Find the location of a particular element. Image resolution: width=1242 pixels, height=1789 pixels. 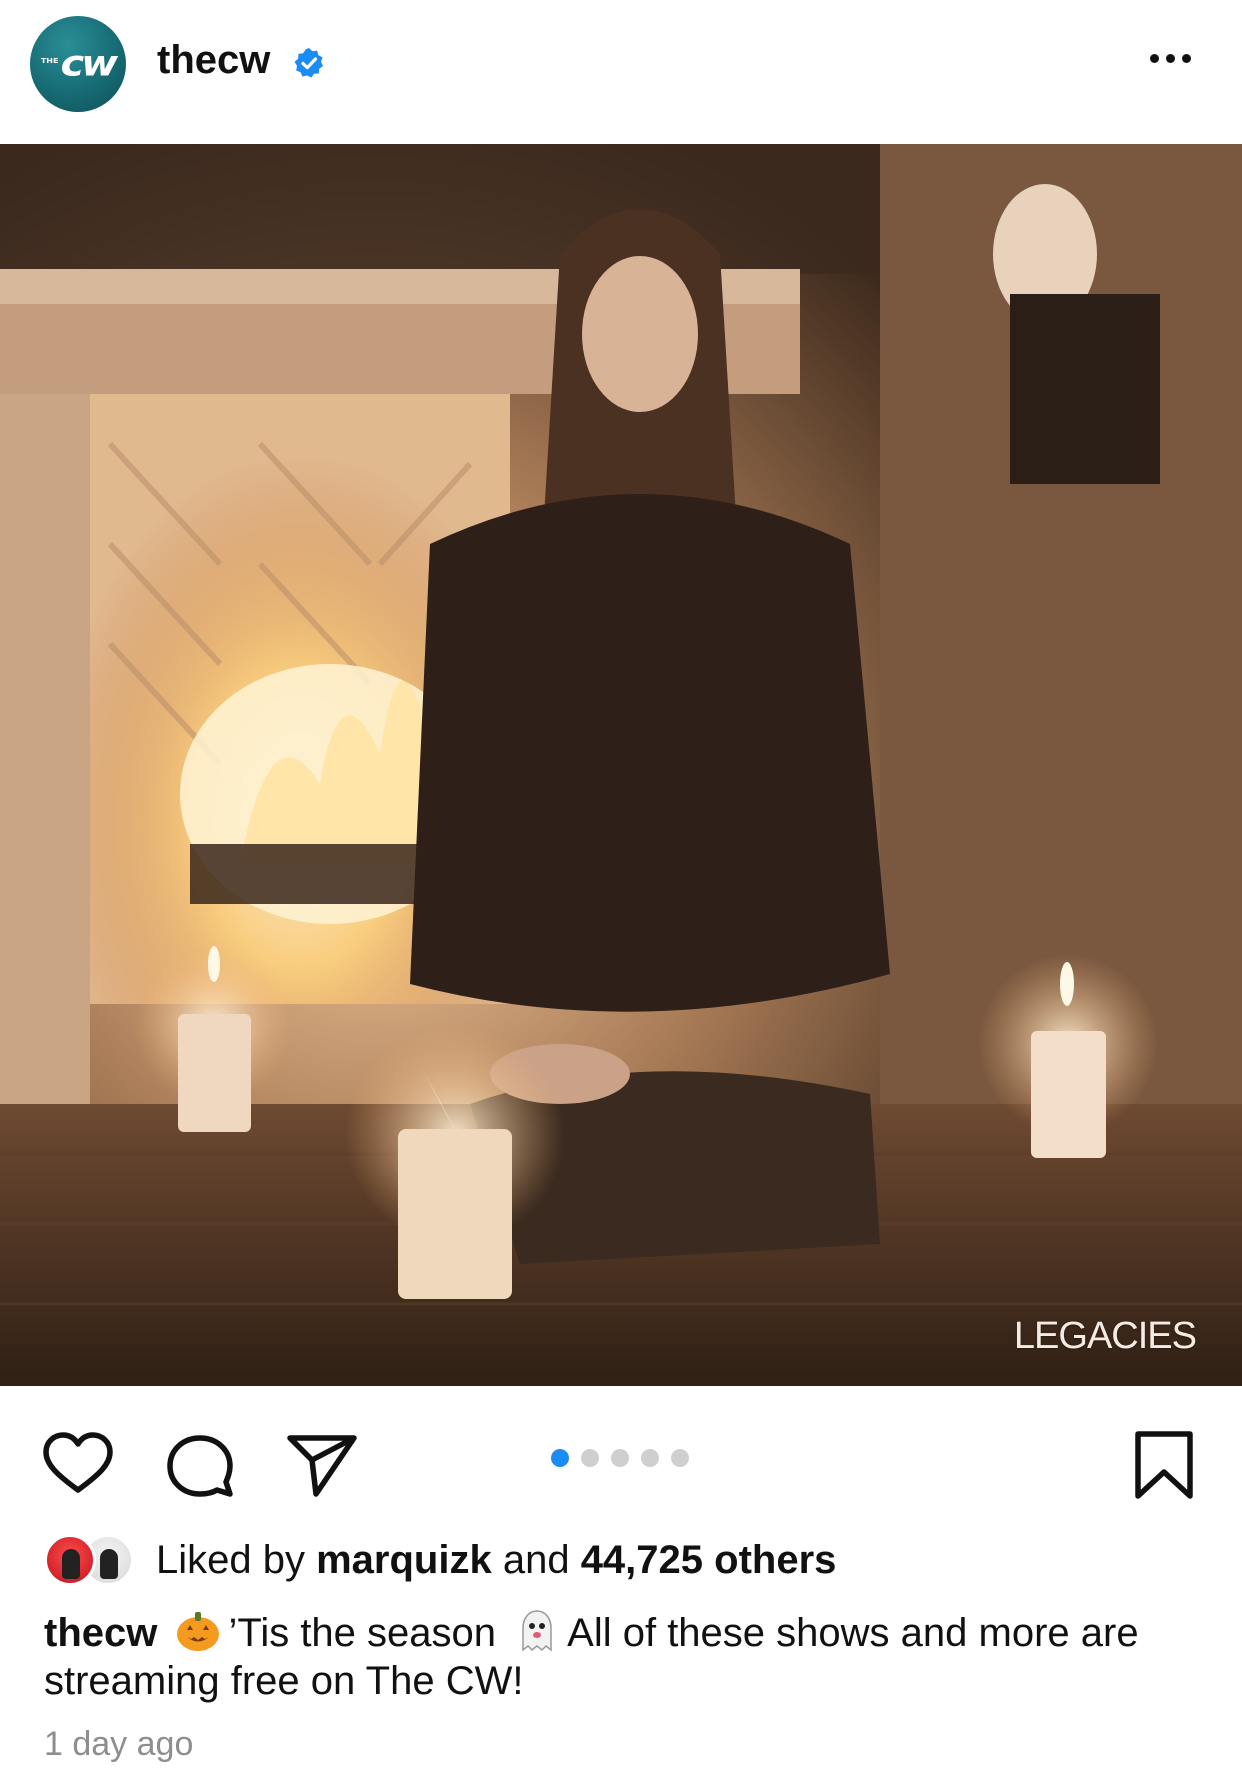

share-icon is located at coordinates (322, 1466).